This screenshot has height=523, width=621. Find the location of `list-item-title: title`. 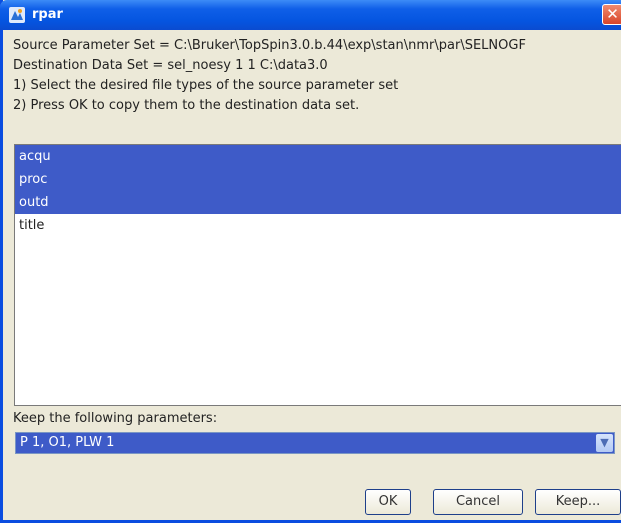

list-item-title: title is located at coordinates (318, 225).